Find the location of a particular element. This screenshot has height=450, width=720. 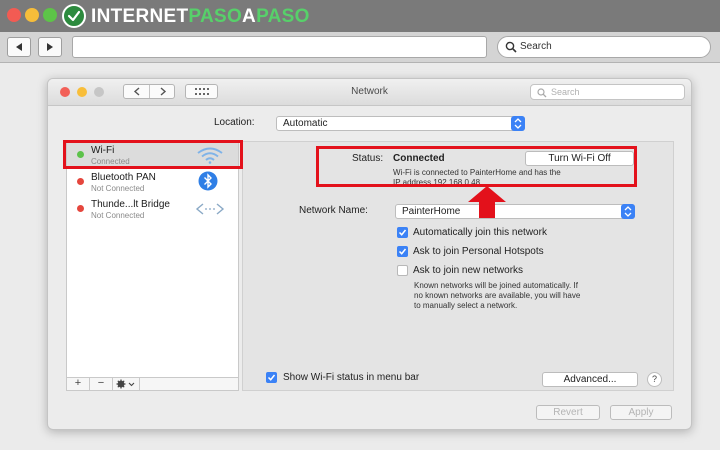

service-name: Thunde...lt Bridge is located at coordinates (130, 204).